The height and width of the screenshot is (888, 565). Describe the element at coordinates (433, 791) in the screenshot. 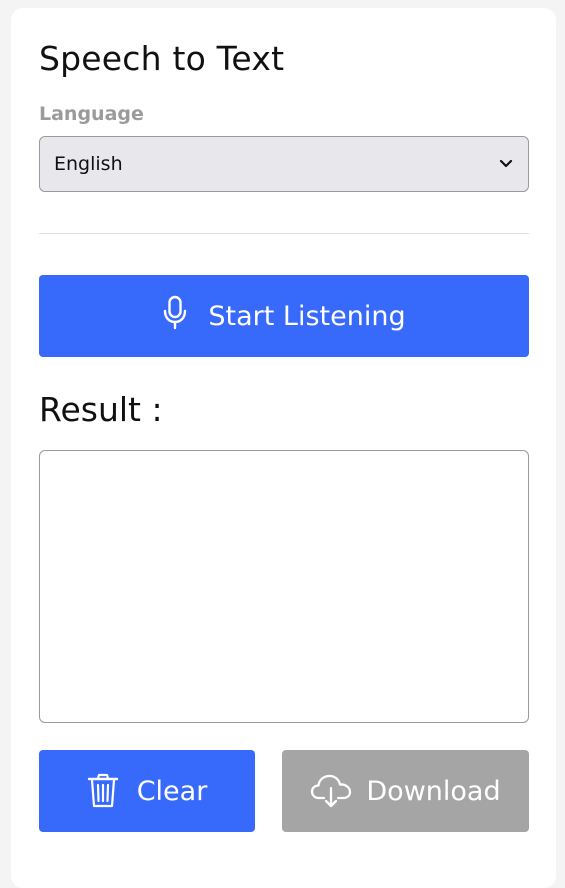

I see `download-label: Download` at that location.